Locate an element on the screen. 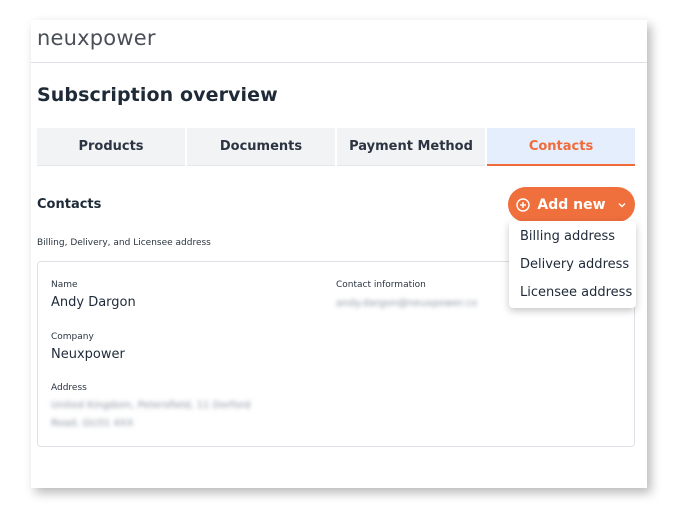 This screenshot has height=512, width=679. tab-payment-method: Payment Method is located at coordinates (411, 147).